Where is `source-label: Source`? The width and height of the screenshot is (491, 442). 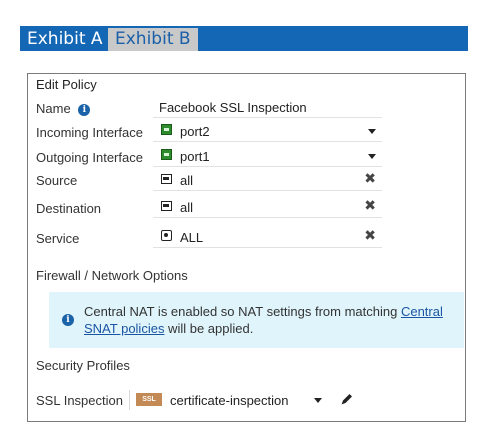
source-label: Source is located at coordinates (57, 180).